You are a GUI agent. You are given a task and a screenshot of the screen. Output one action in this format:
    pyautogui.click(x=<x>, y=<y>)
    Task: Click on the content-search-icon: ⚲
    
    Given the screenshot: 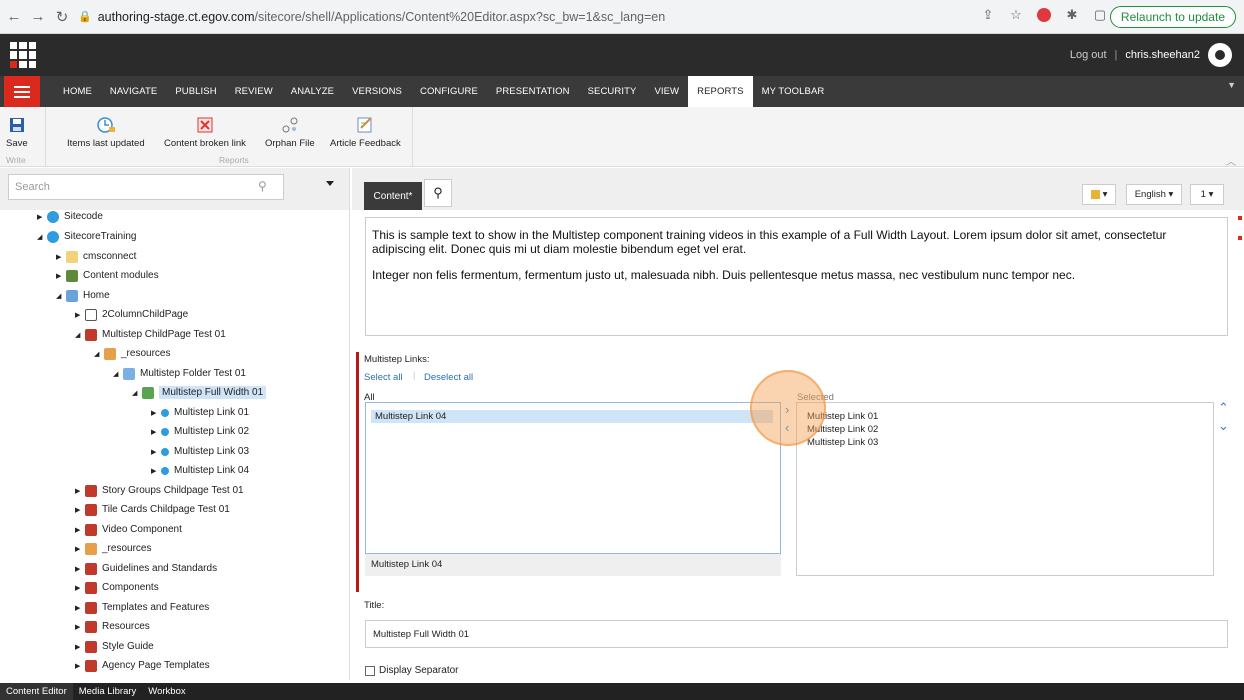 What is the action you would take?
    pyautogui.click(x=438, y=193)
    